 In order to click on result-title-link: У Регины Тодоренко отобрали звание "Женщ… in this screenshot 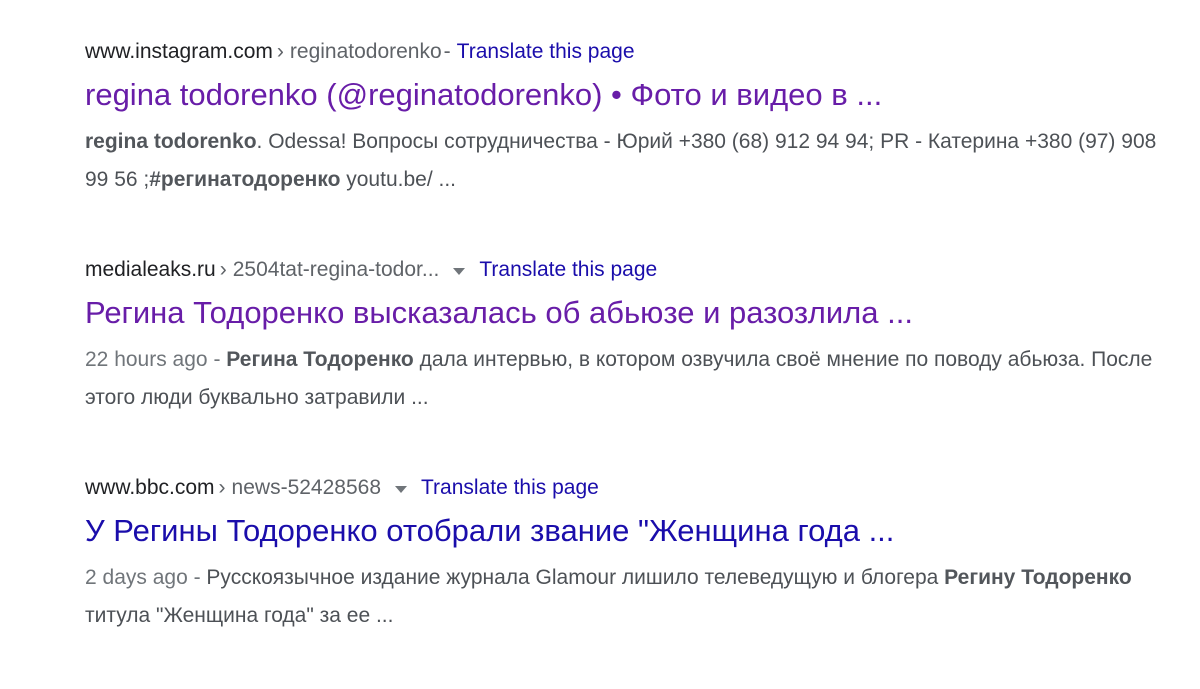, I will do `click(625, 531)`.